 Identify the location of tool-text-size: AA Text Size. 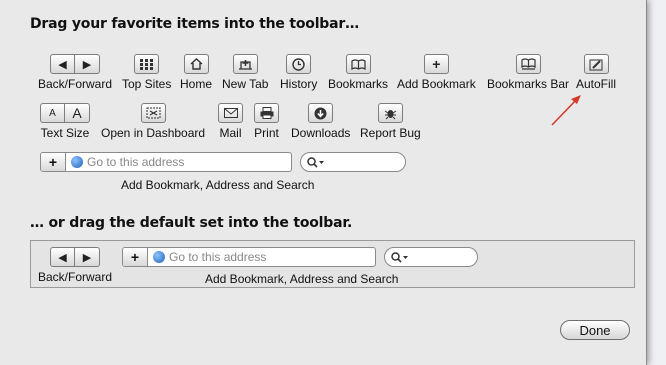
(65, 121).